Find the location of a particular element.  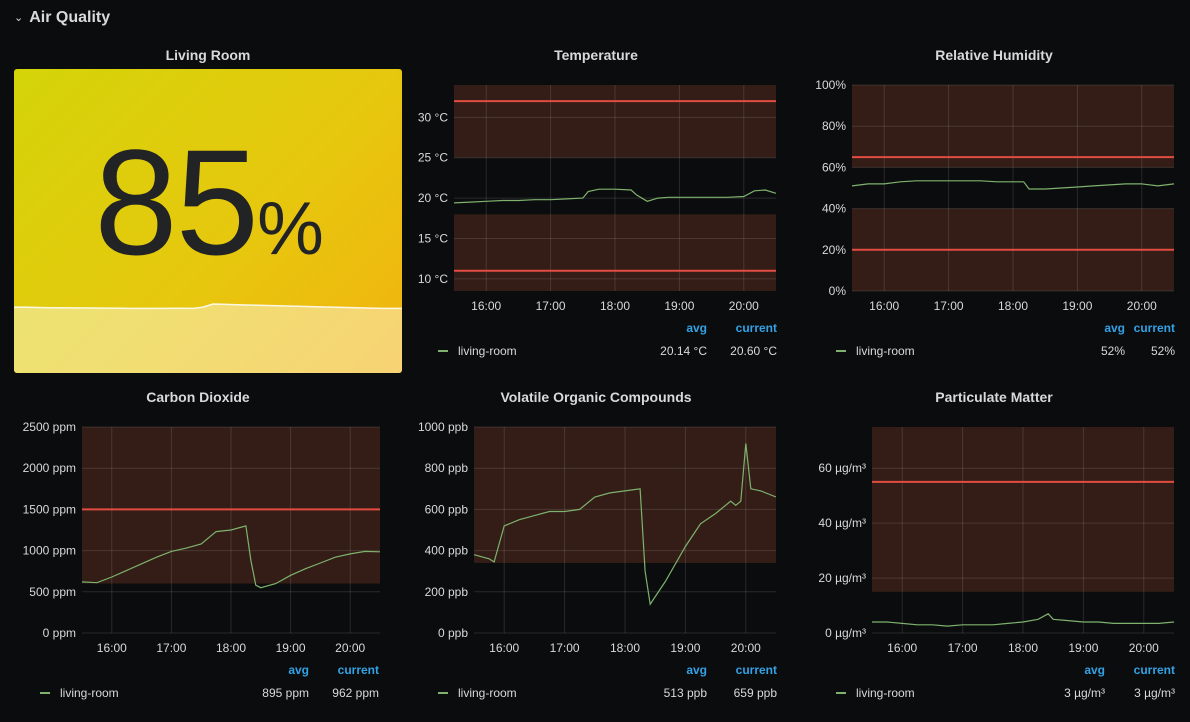

y-tick-label: 100% is located at coordinates (830, 85).